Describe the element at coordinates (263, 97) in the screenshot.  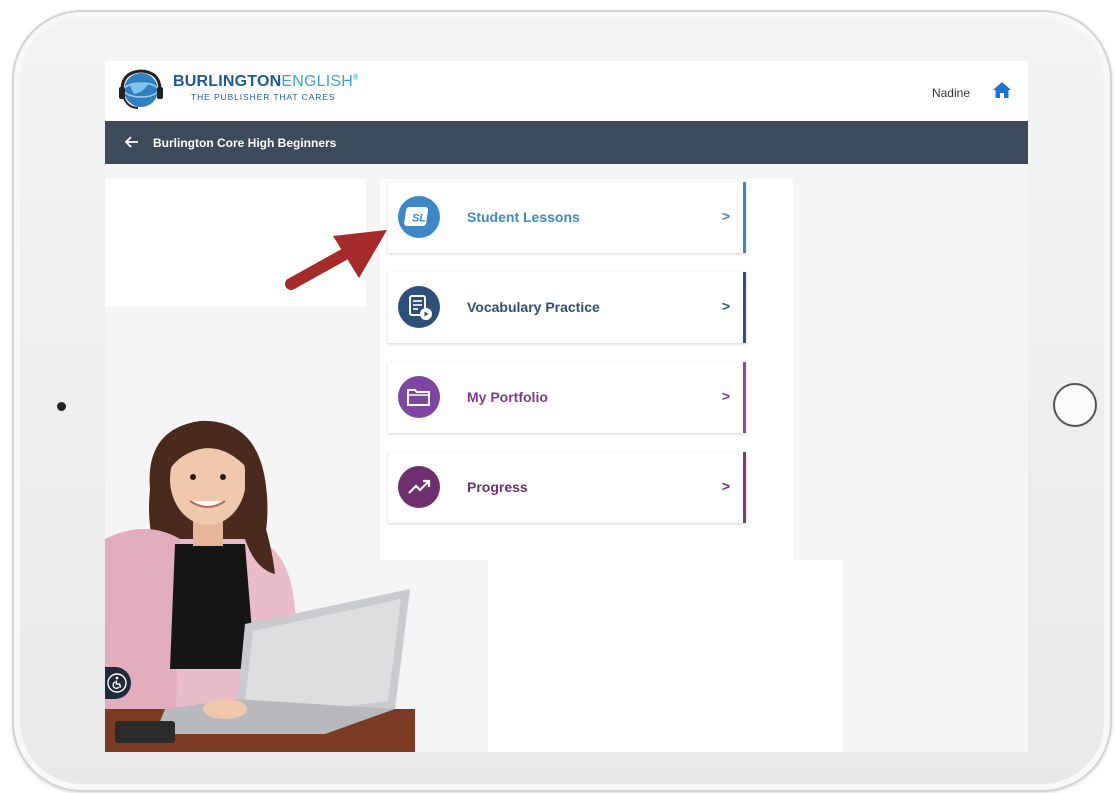
I see `brand-tagline: THE PUBLISHER THAT CARES` at that location.